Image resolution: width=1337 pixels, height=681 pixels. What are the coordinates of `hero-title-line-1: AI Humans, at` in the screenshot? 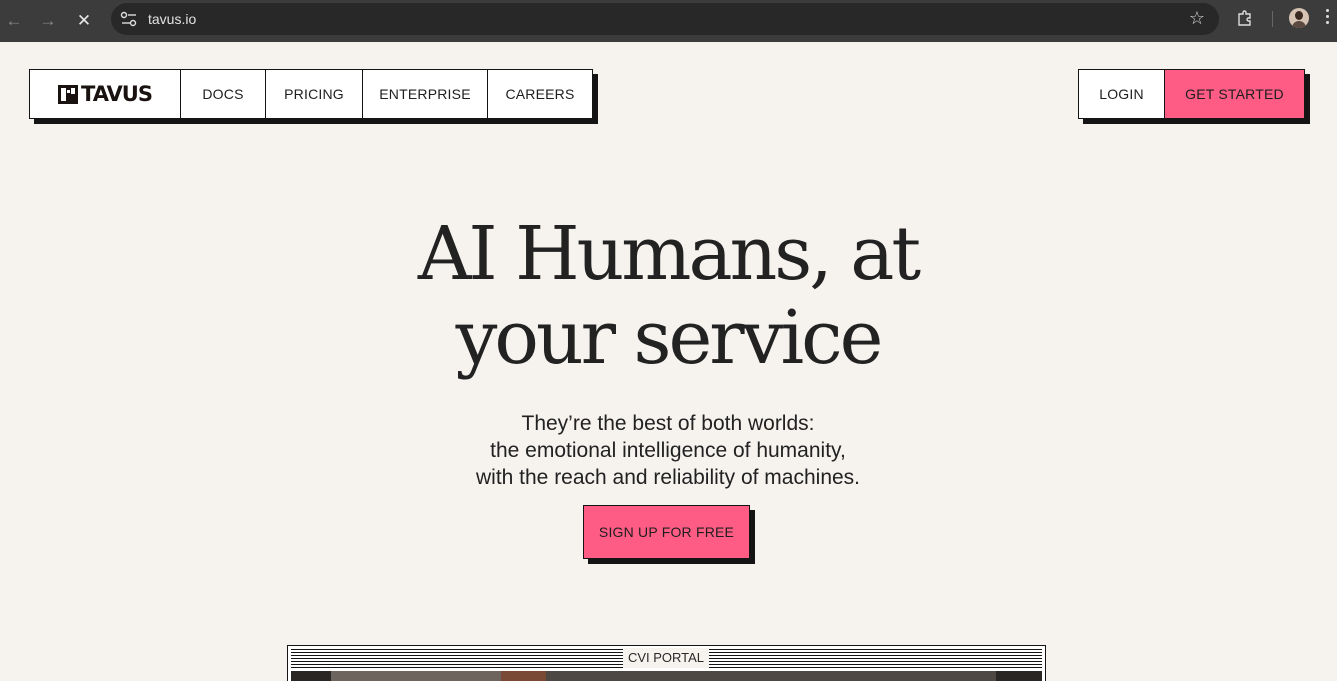 It's located at (669, 254).